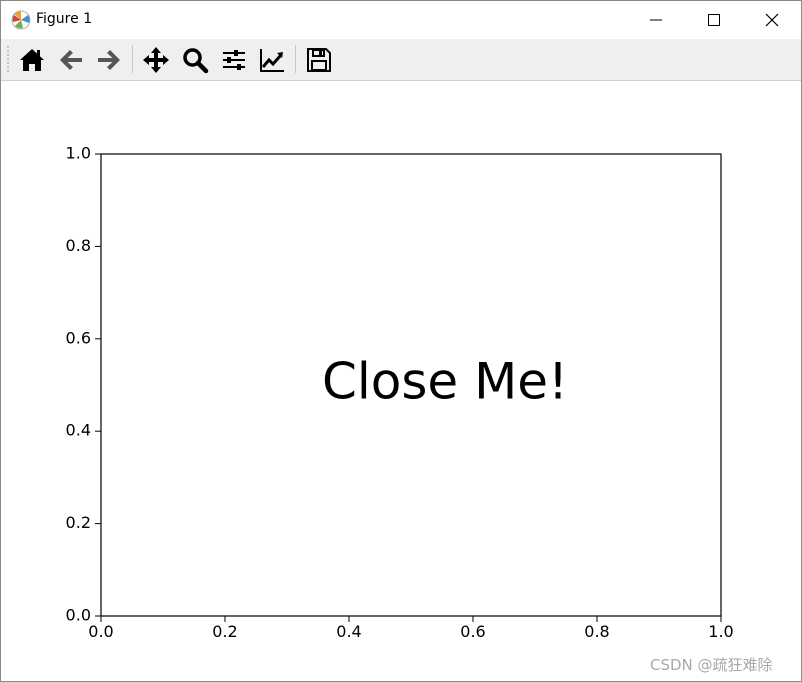 The image size is (802, 682). I want to click on zoom-button, so click(195, 60).